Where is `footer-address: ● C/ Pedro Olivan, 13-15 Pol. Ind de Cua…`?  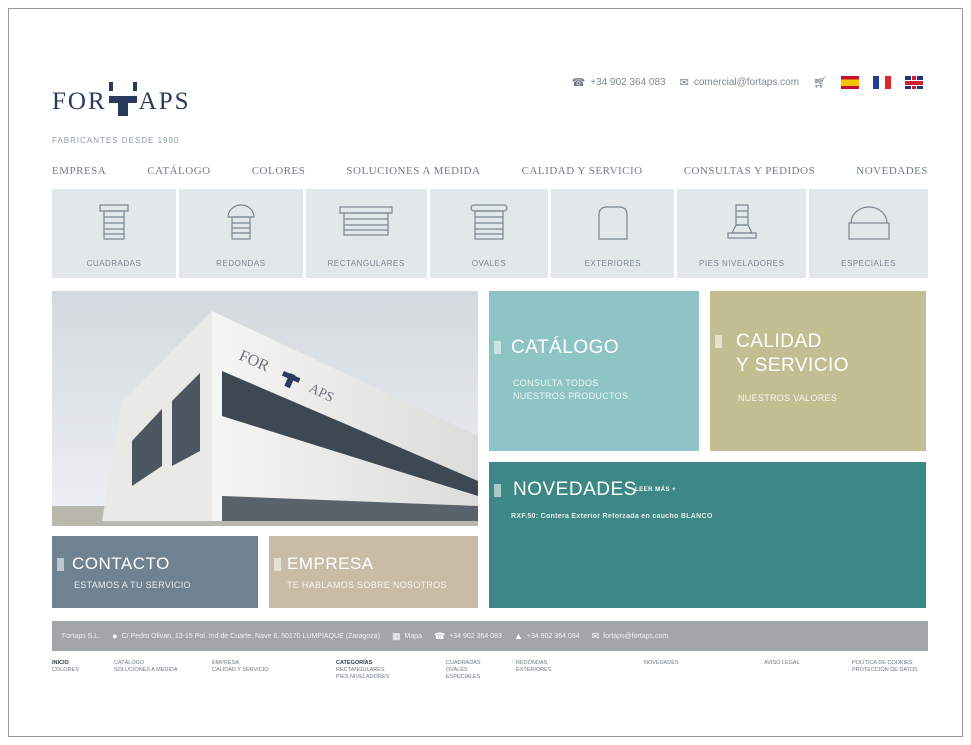 footer-address: ● C/ Pedro Olivan, 13-15 Pol. Ind de Cua… is located at coordinates (246, 636).